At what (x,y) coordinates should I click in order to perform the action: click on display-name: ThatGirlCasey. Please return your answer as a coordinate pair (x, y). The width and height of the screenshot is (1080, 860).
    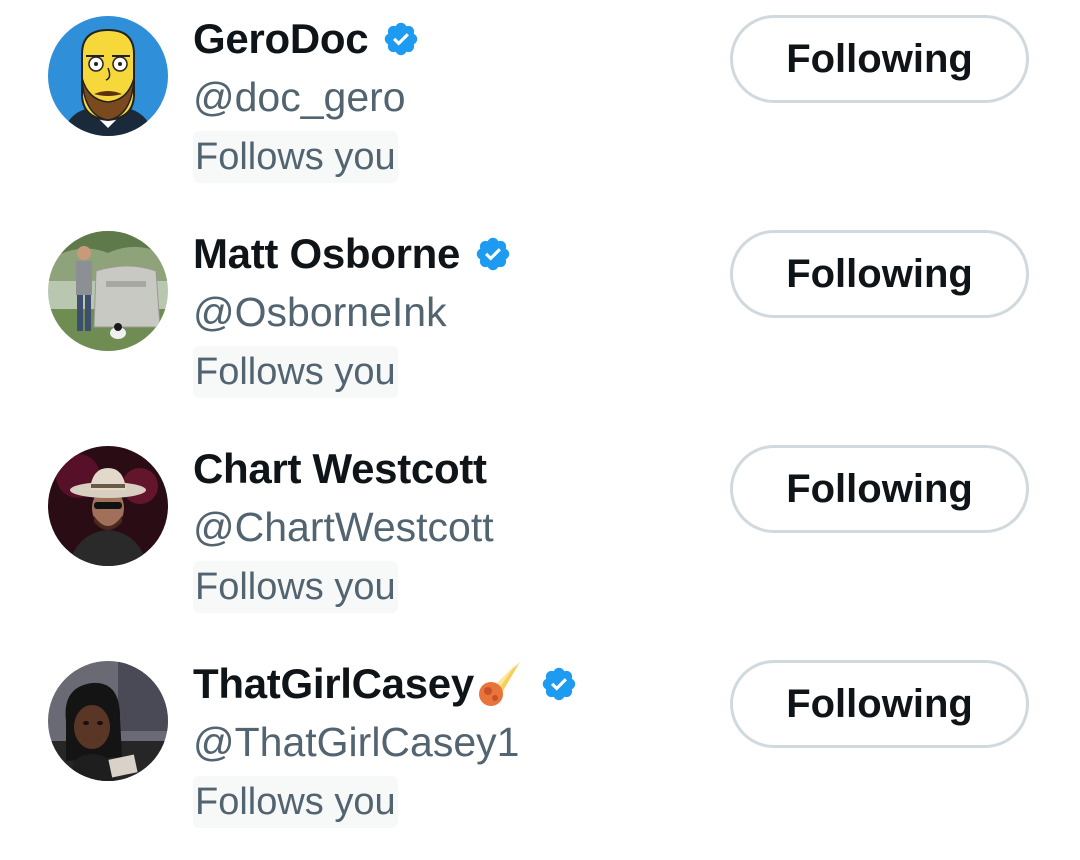
    Looking at the image, I should click on (333, 684).